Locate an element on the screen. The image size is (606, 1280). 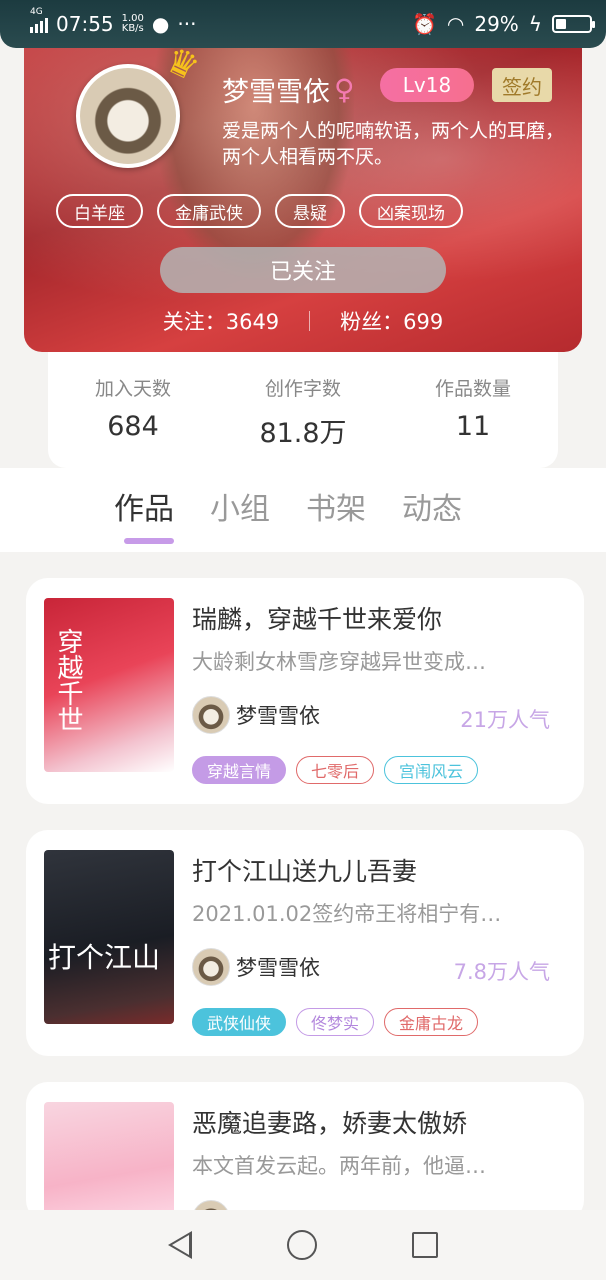
female-icon: ♀ is located at coordinates (344, 89).